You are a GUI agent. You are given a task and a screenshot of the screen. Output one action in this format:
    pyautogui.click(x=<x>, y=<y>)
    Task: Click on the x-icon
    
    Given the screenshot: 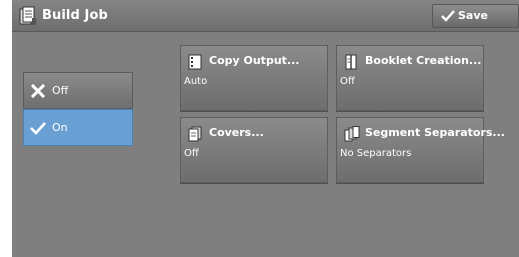 What is the action you would take?
    pyautogui.click(x=38, y=91)
    